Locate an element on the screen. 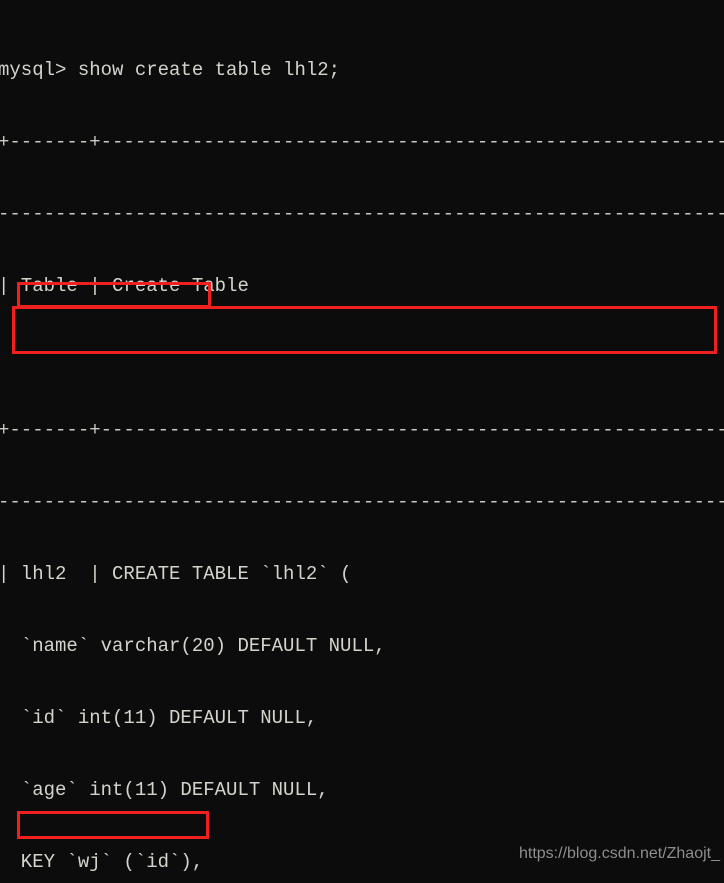 The height and width of the screenshot is (883, 724). terminal-line: `id` int(11) DEFAULT NULL, is located at coordinates (159, 718).